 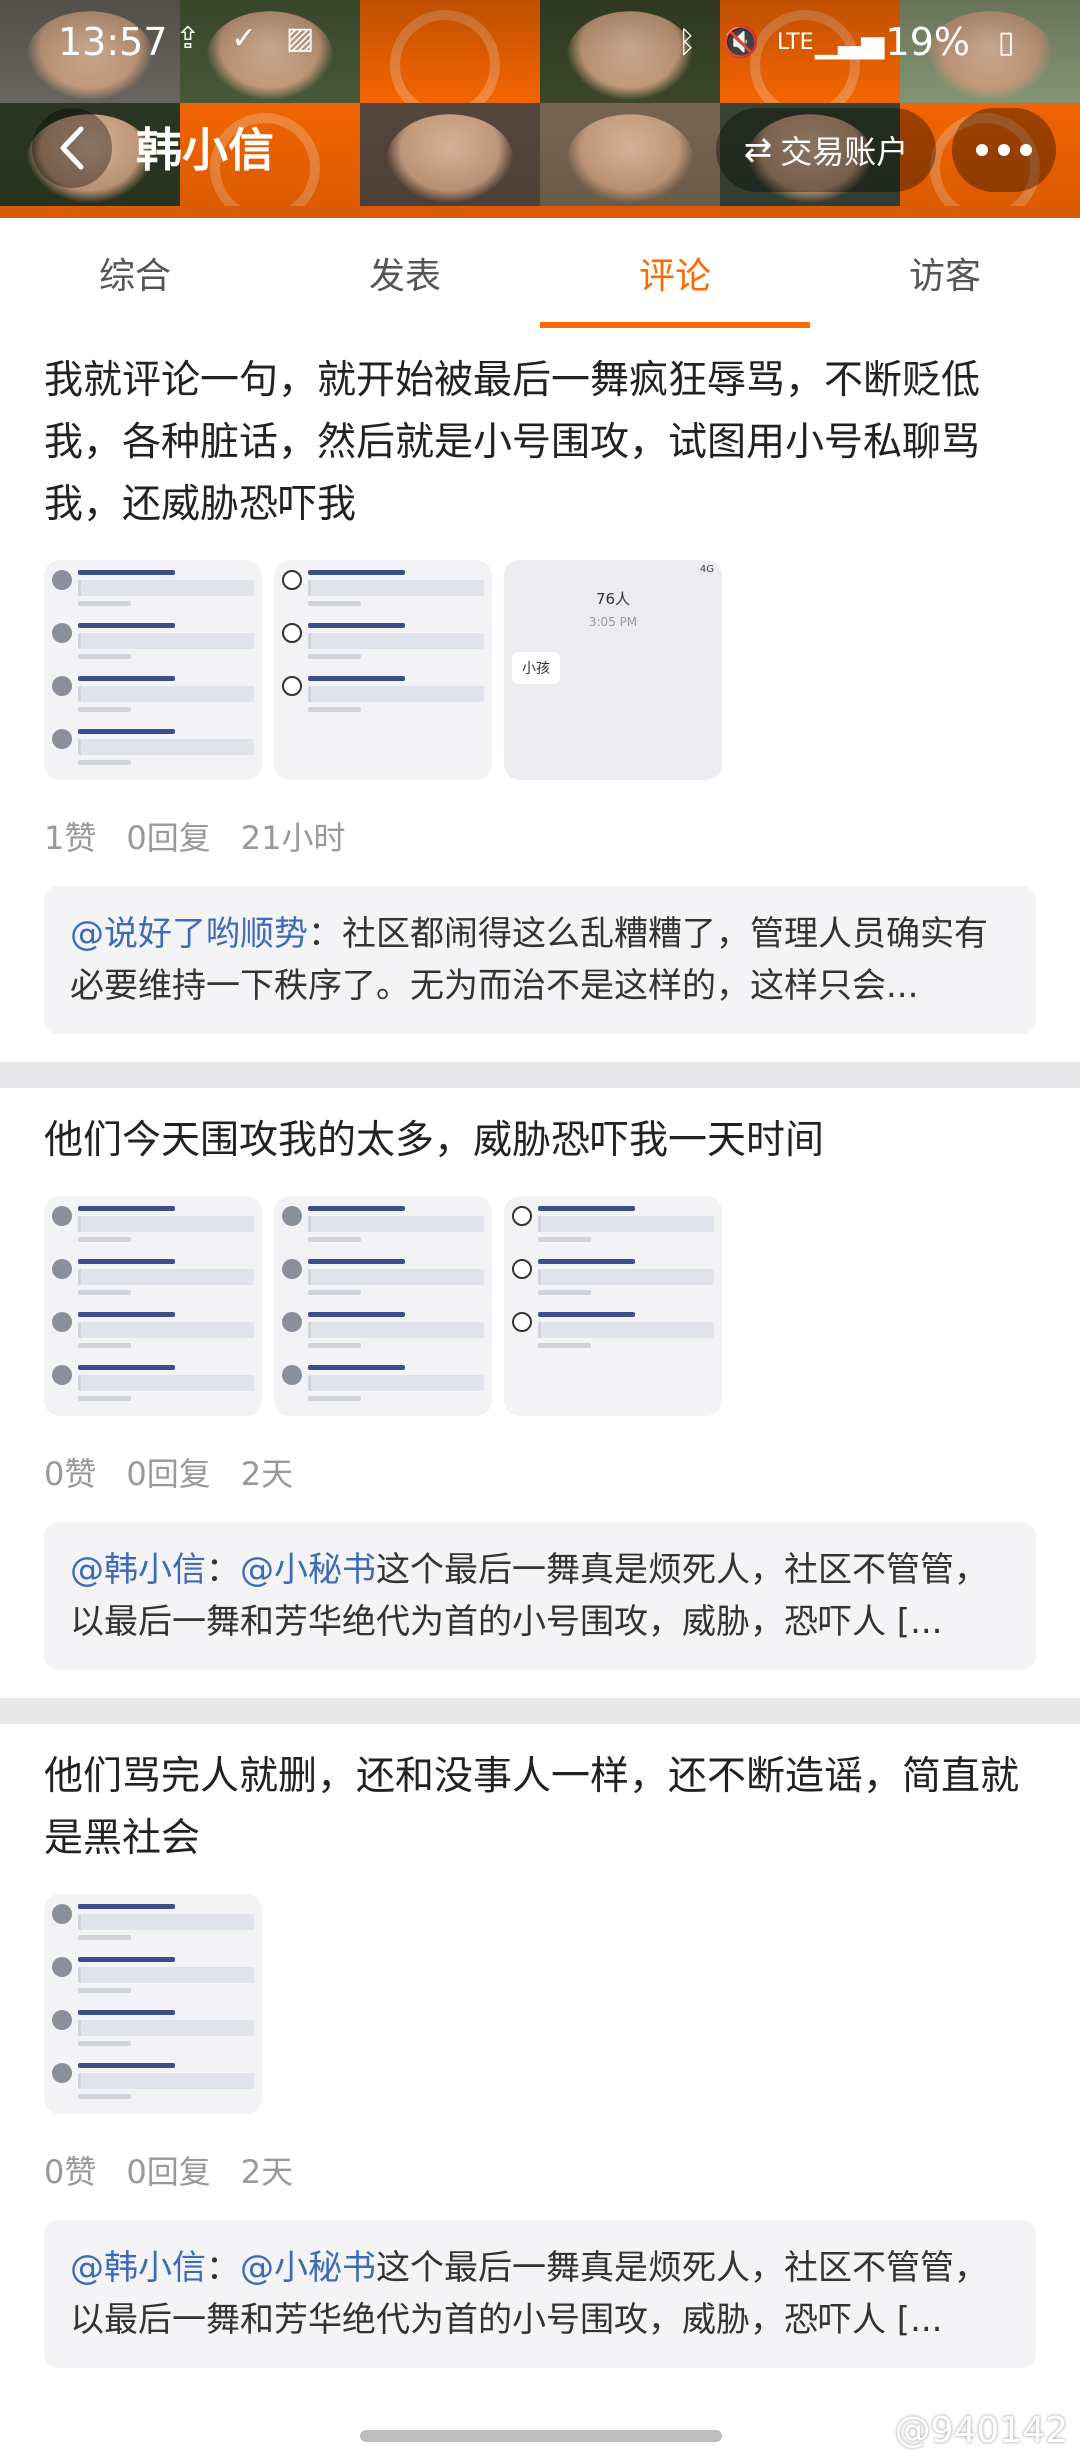 What do you see at coordinates (945, 273) in the screenshot?
I see `tab-visitors: 访客` at bounding box center [945, 273].